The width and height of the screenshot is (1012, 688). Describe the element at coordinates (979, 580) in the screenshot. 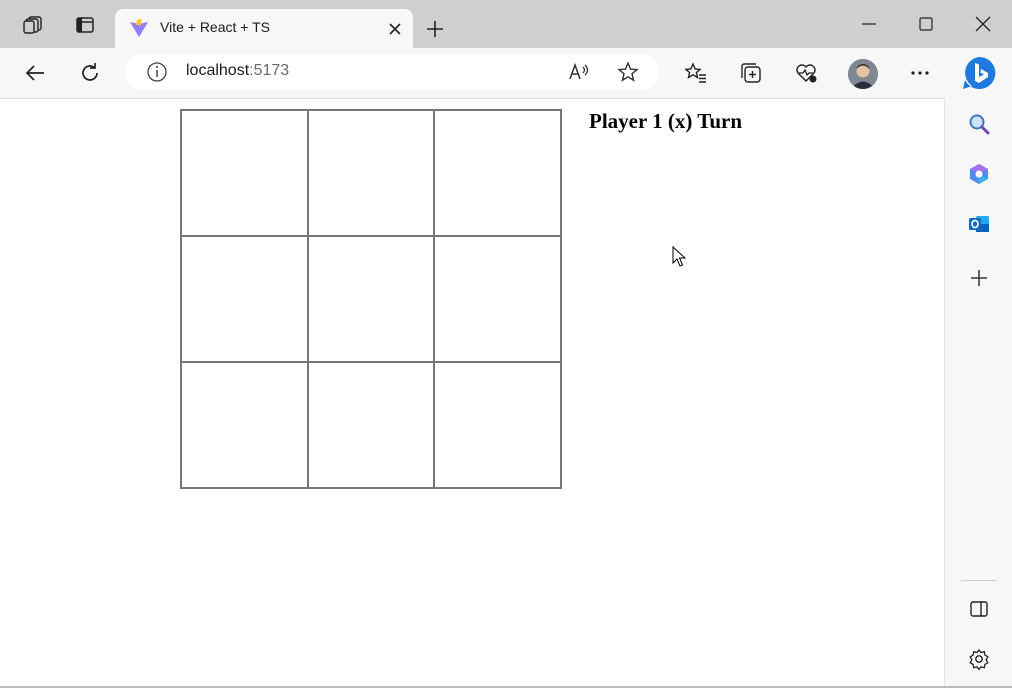

I see `sidebar-divider` at that location.